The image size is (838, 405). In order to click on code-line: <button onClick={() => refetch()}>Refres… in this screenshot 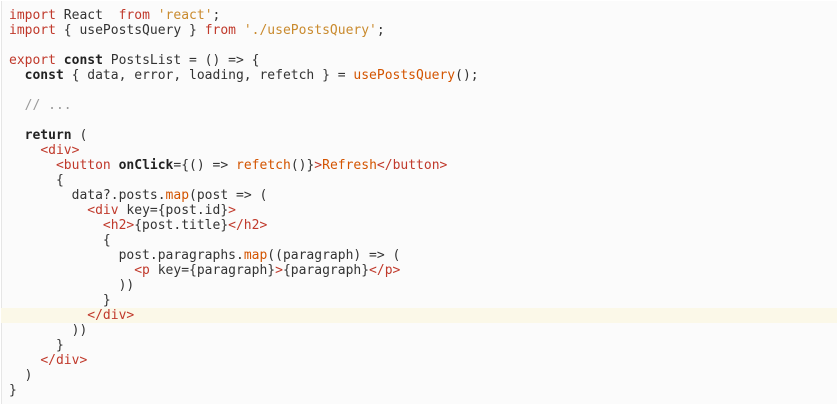, I will do `click(423, 165)`.